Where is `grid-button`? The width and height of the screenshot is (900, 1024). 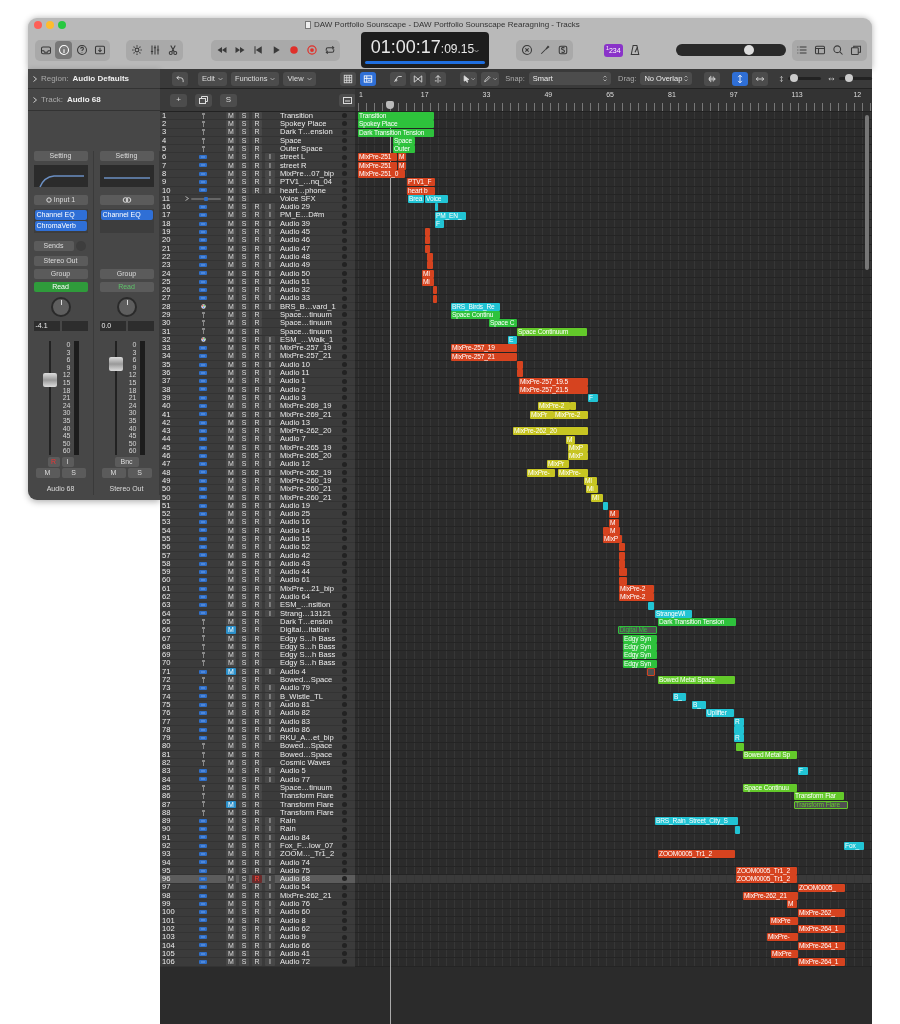
grid-button is located at coordinates (347, 78).